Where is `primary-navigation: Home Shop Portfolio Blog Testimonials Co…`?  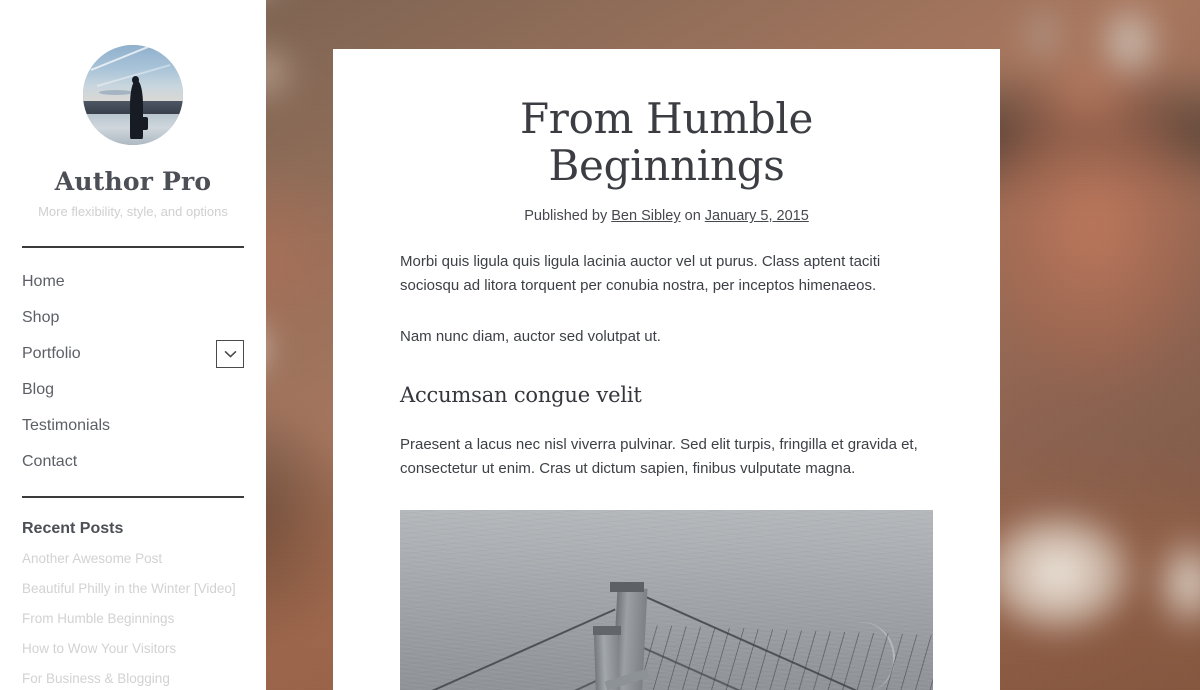 primary-navigation: Home Shop Portfolio Blog Testimonials Co… is located at coordinates (133, 364).